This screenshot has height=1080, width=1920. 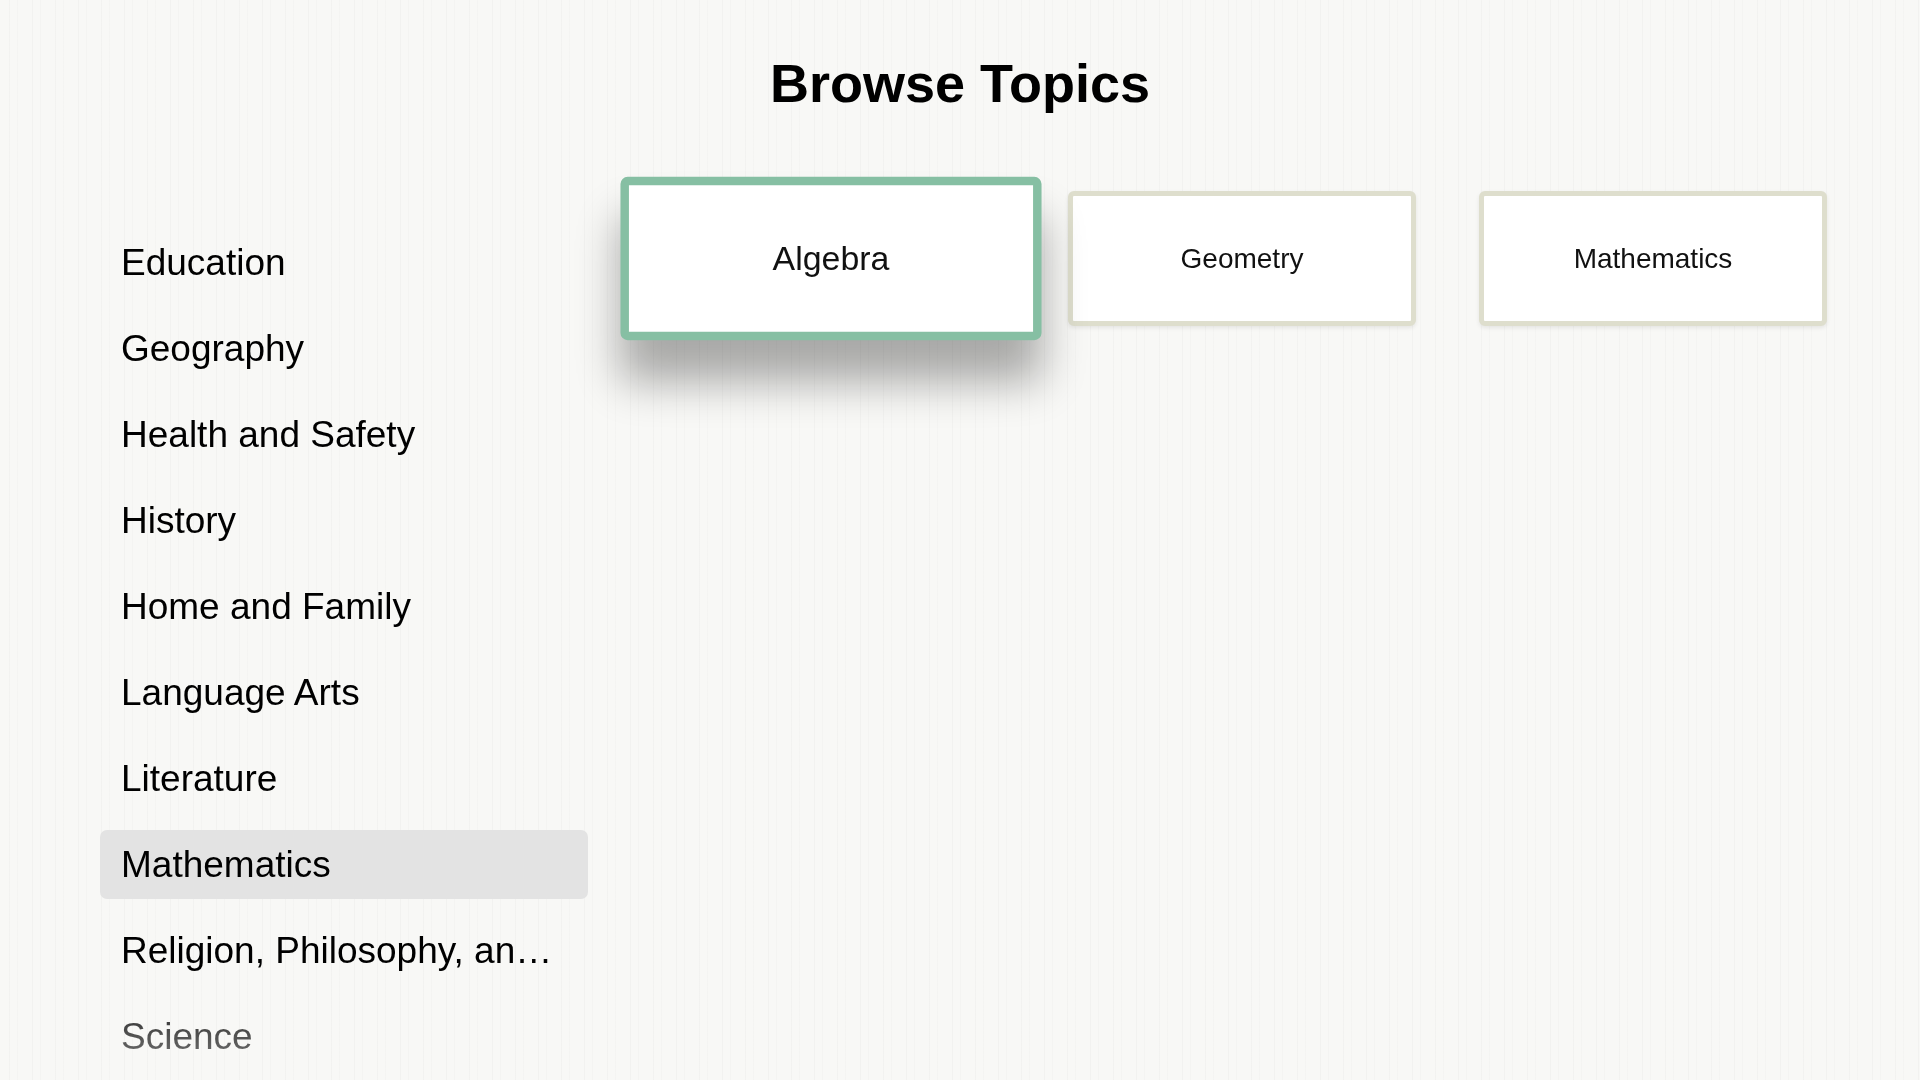 I want to click on topic-card: Mathematics, so click(x=1653, y=258).